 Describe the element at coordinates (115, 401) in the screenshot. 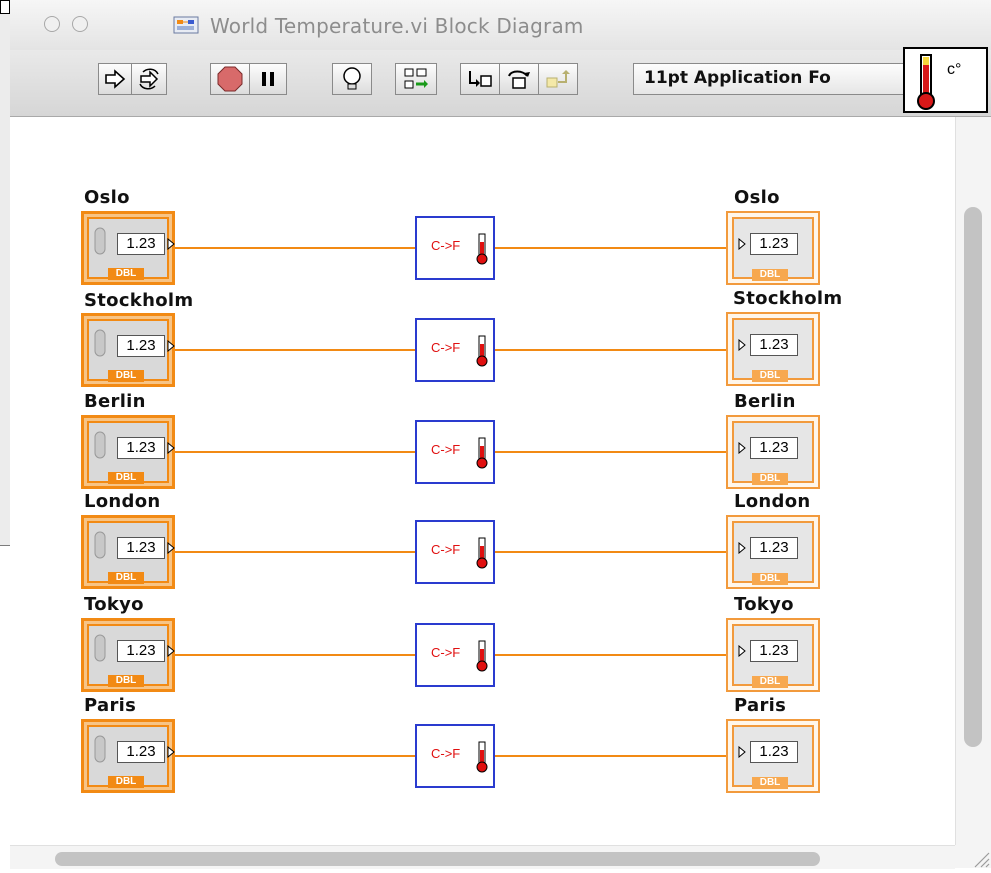

I see `control-label-berlin: Berlin` at that location.